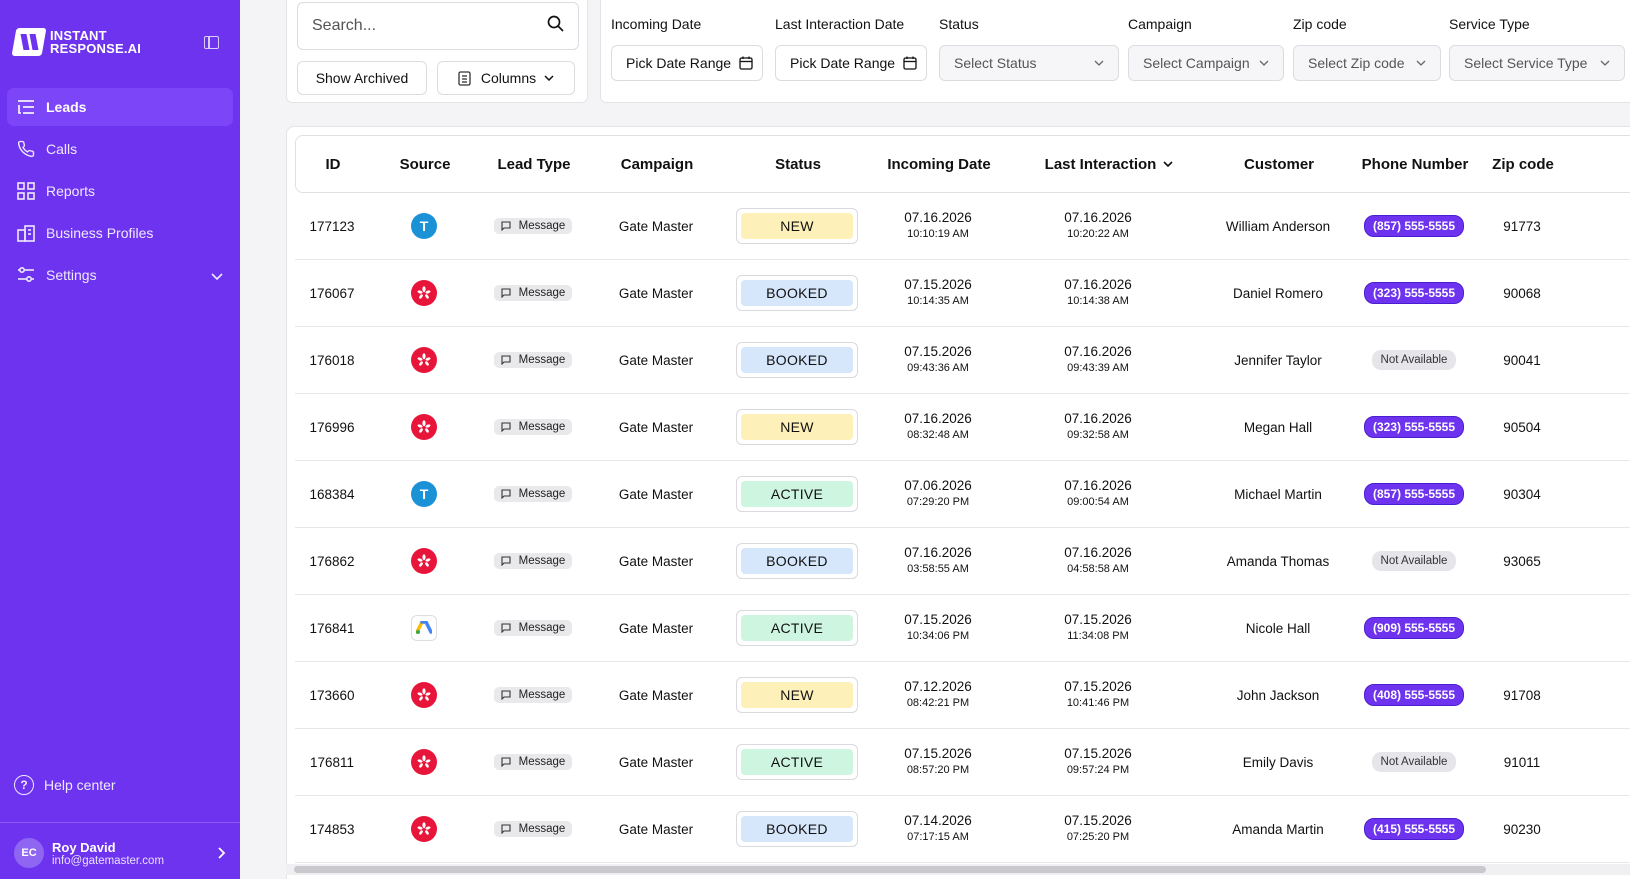 The height and width of the screenshot is (879, 1630). I want to click on show-archived-button: Show Archived, so click(362, 78).